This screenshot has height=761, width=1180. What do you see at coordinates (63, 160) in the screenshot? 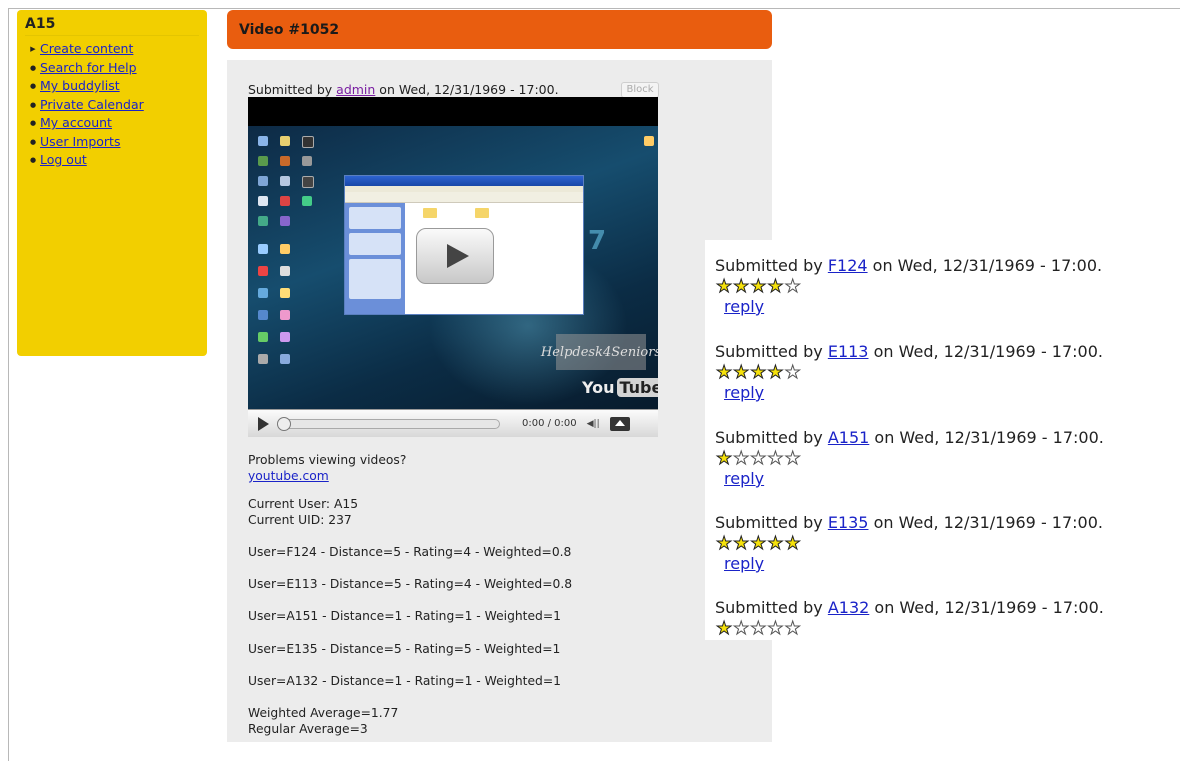
I see `log-out-link: Log out` at bounding box center [63, 160].